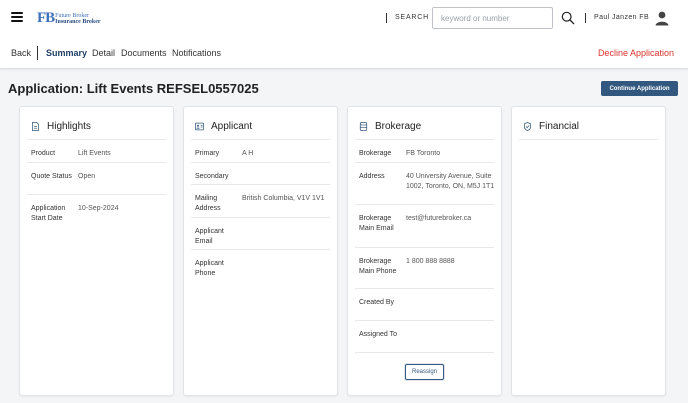 The height and width of the screenshot is (403, 688). Describe the element at coordinates (377, 302) in the screenshot. I see `field-label: Created By` at that location.